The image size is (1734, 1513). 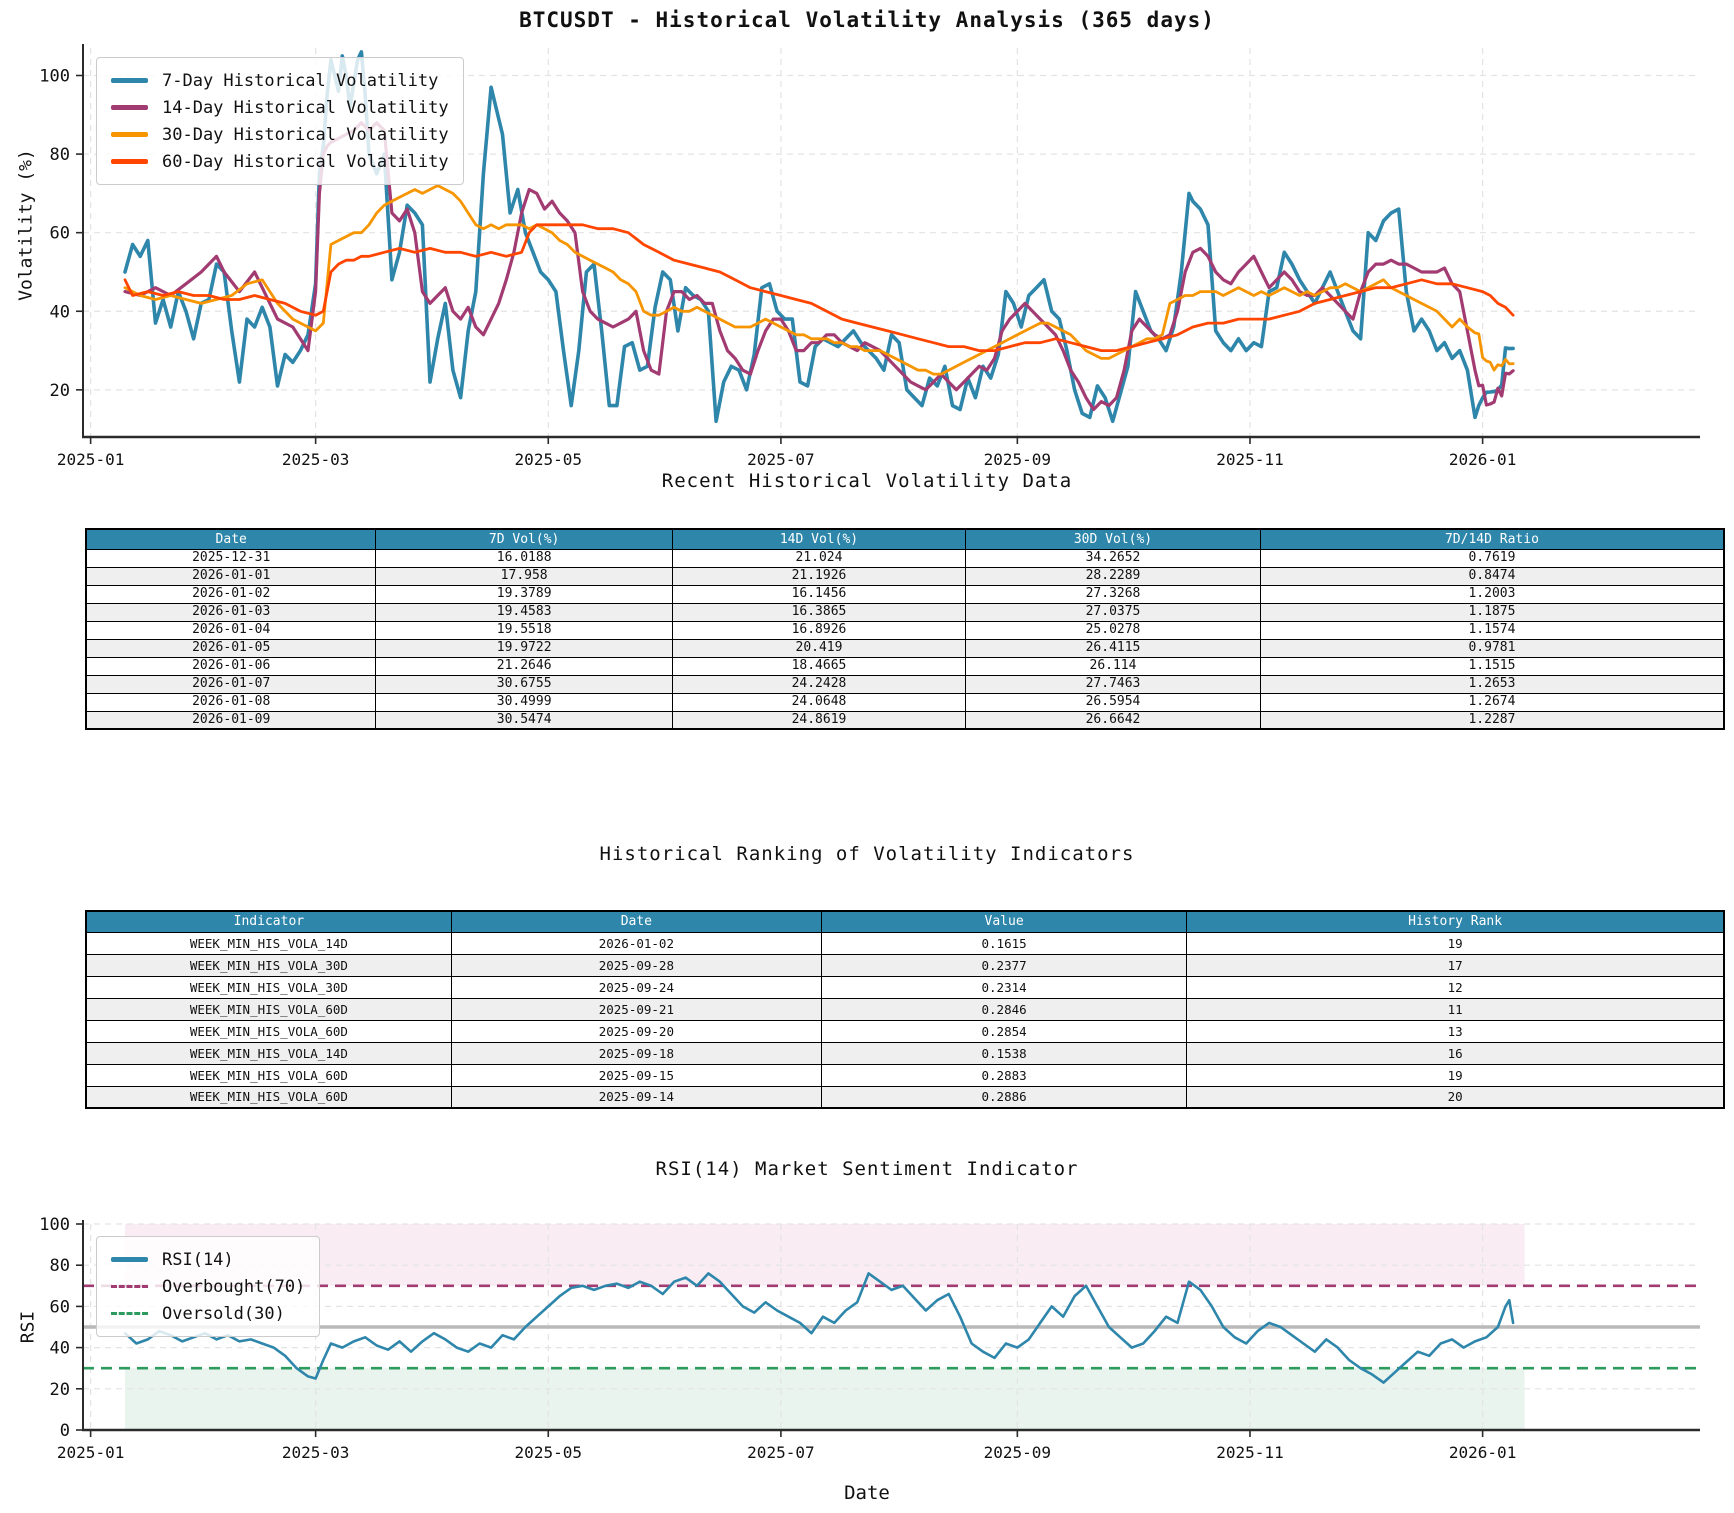 I want to click on column-header: 30D Vol(%), so click(x=1113, y=539).